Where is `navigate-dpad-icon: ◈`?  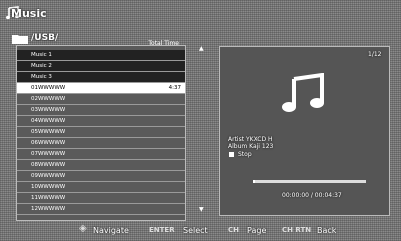 navigate-dpad-icon: ◈ is located at coordinates (83, 228).